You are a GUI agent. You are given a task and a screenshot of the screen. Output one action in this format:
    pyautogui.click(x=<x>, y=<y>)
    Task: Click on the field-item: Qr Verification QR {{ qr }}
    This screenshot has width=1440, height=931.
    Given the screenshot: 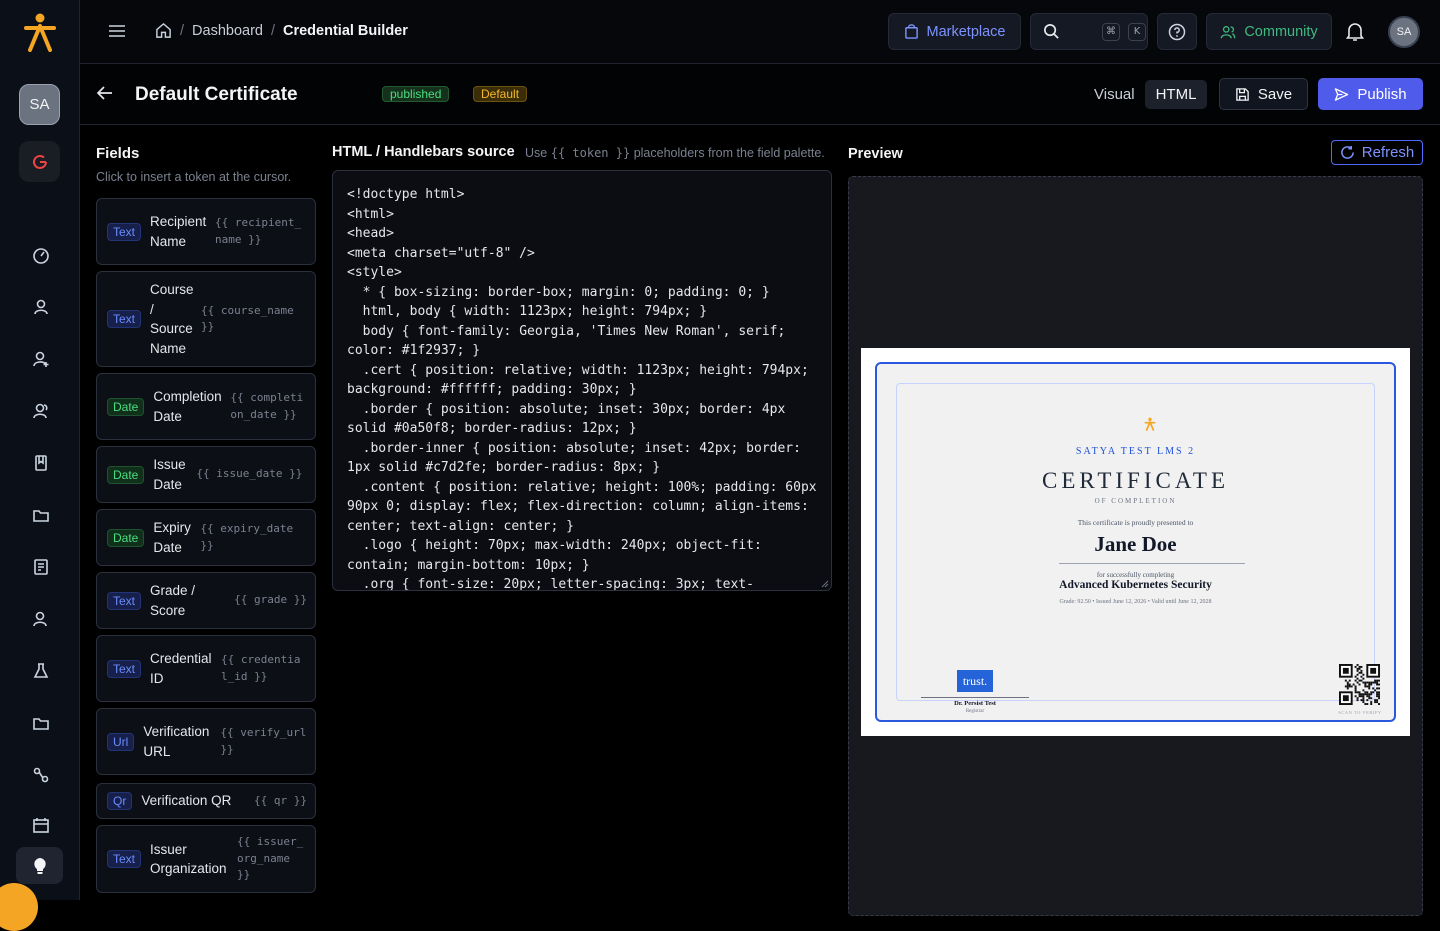 What is the action you would take?
    pyautogui.click(x=206, y=801)
    